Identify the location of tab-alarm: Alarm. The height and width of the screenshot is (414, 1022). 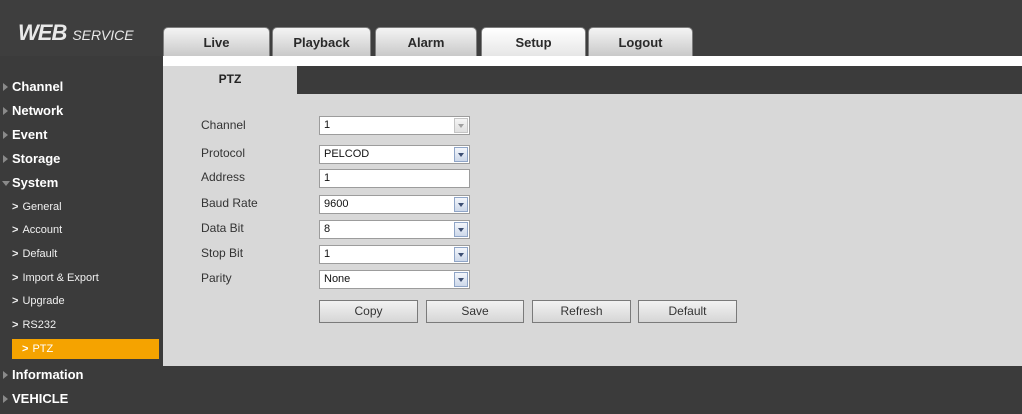
(426, 41).